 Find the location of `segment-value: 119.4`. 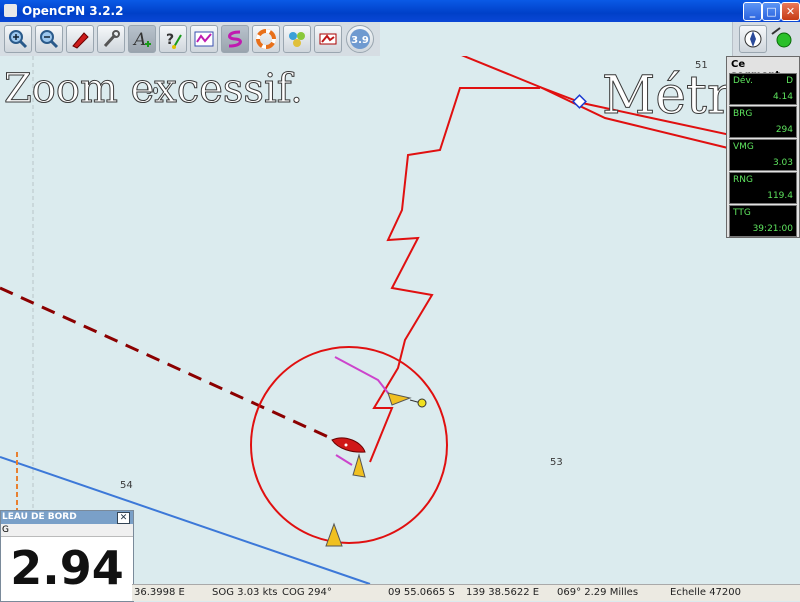

segment-value: 119.4 is located at coordinates (780, 196).